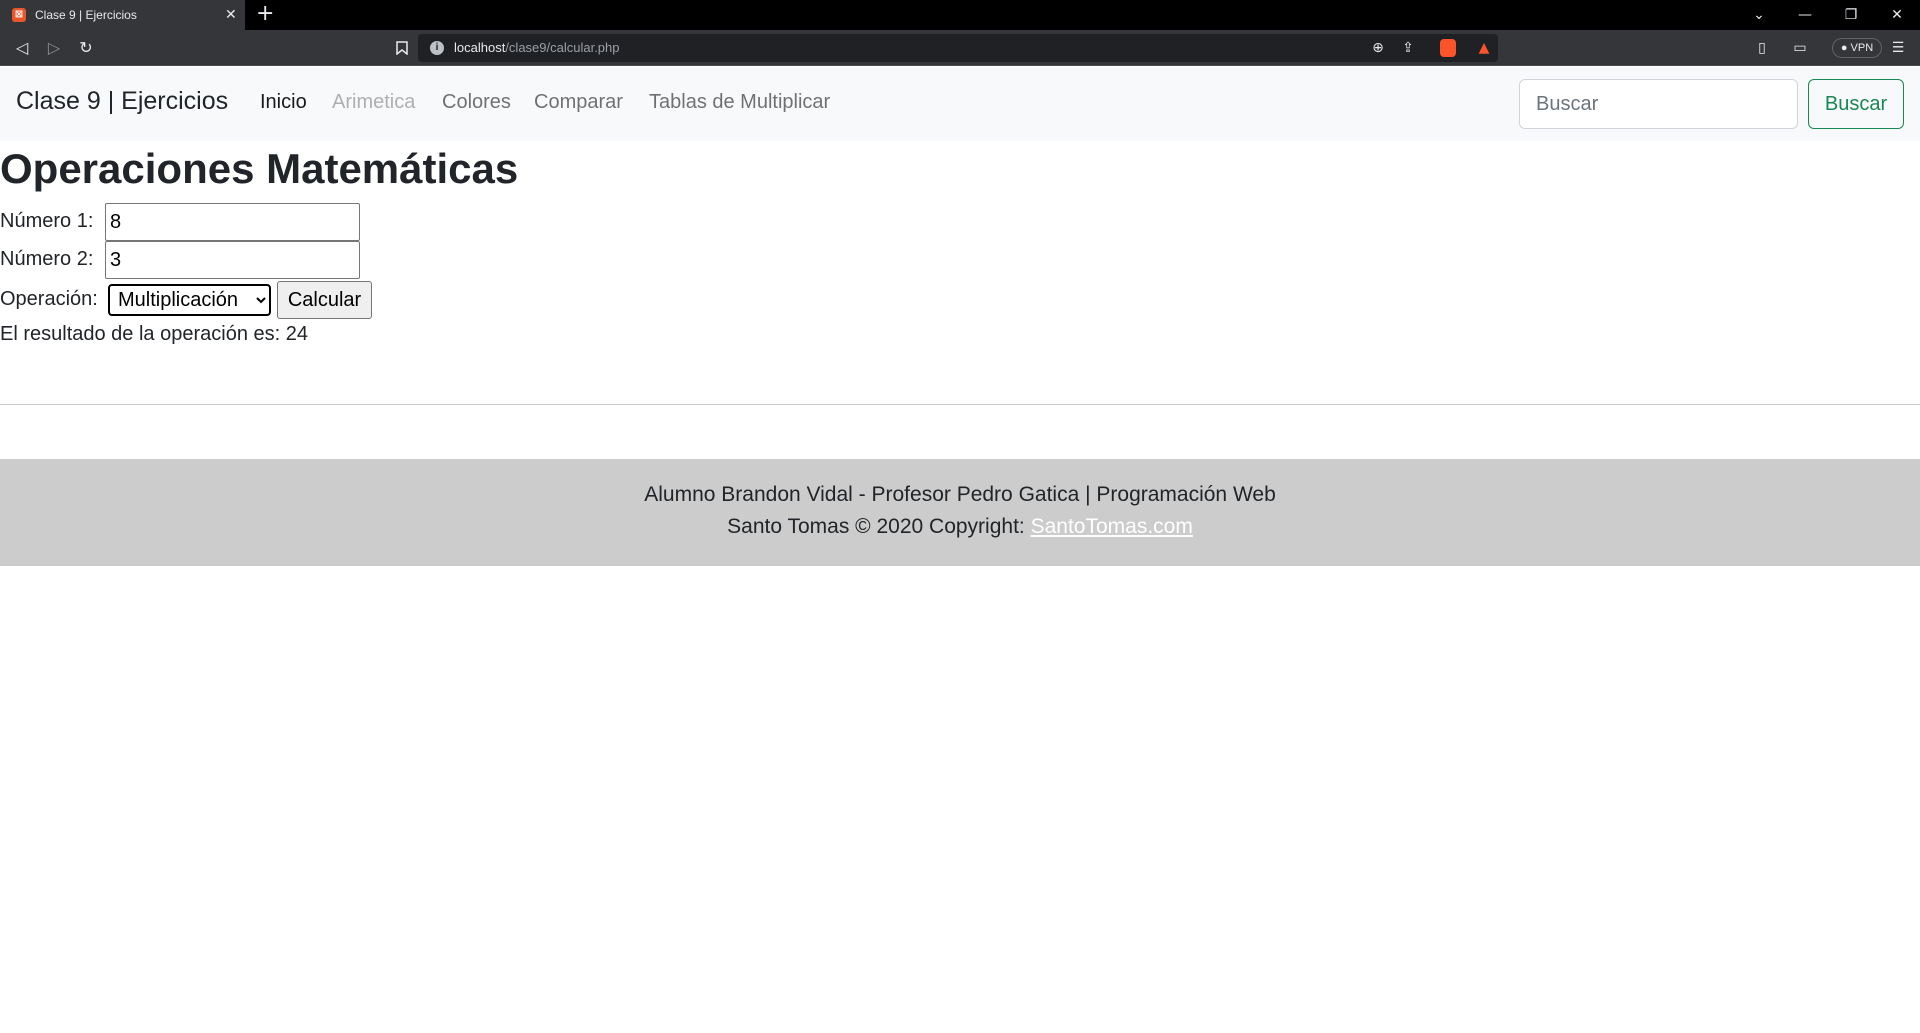 This screenshot has height=1033, width=1920. I want to click on operation-label: Operación:, so click(49, 299).